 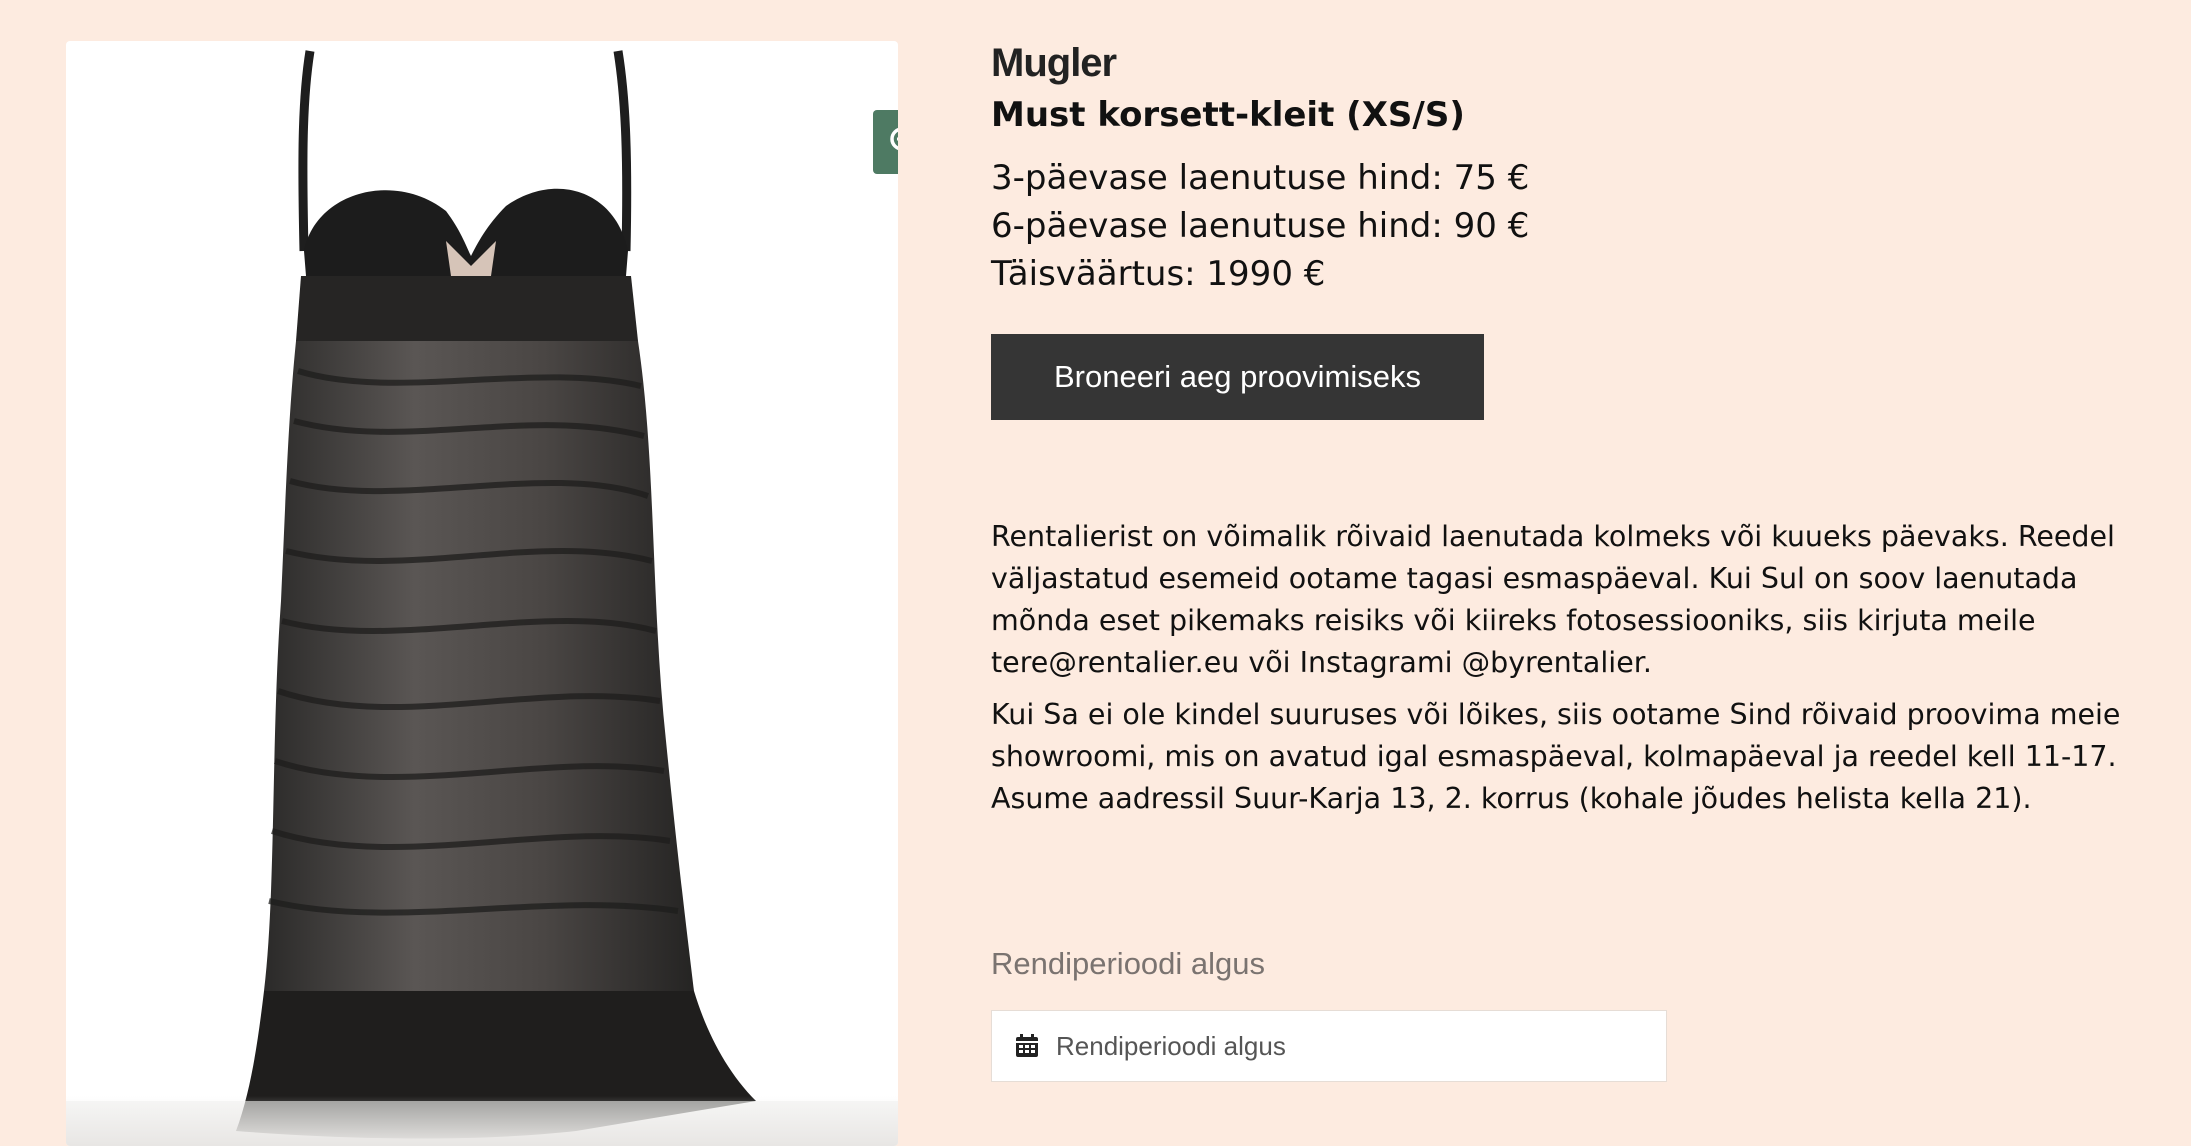 What do you see at coordinates (1260, 178) in the screenshot?
I see `price-3-day: 3-päevase laenutuse hind: 75 €` at bounding box center [1260, 178].